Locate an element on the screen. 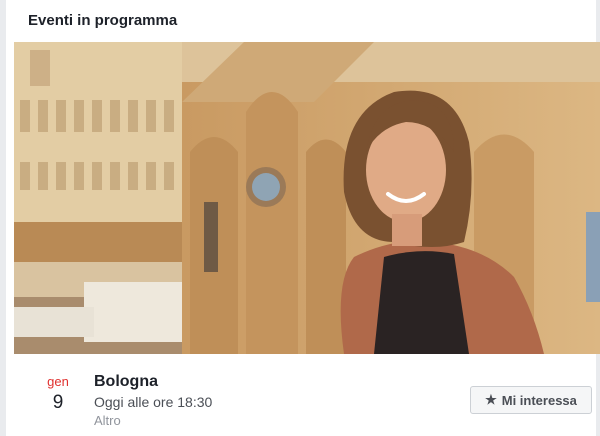 Image resolution: width=600 pixels, height=436 pixels. event-info: Bologna Oggi alle ore 18:30 Altro is located at coordinates (153, 401).